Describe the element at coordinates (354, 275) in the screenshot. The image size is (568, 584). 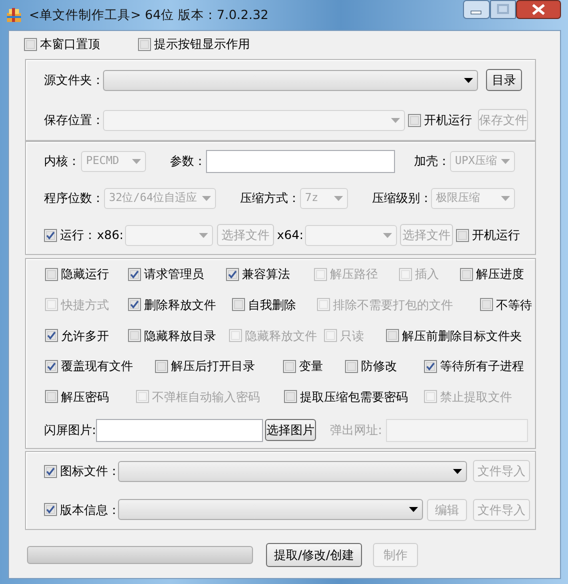
I see `checkbox-label: 解压路径` at that location.